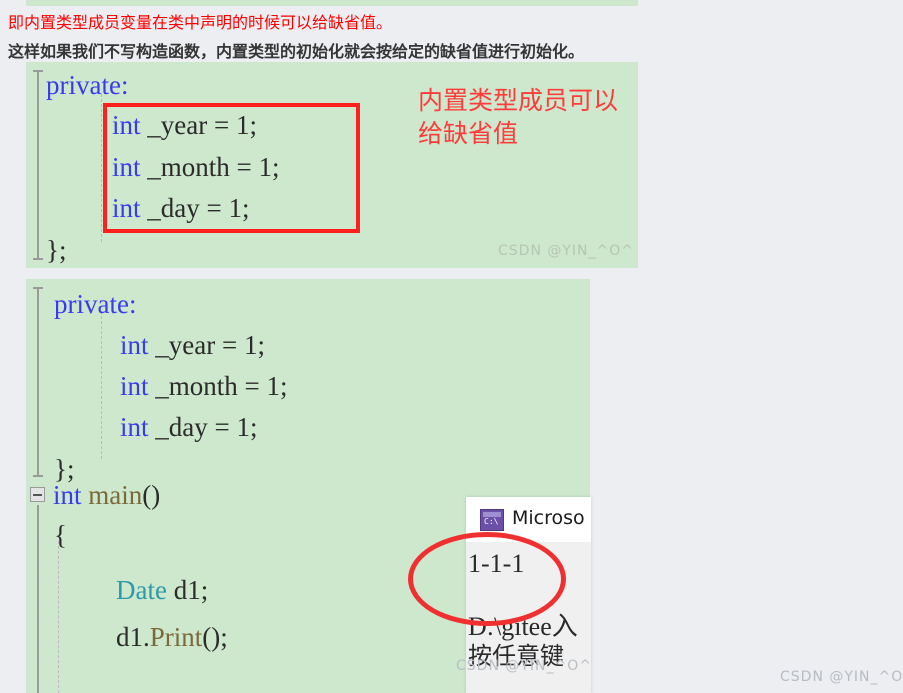 Image resolution: width=903 pixels, height=693 pixels. What do you see at coordinates (52, 0) in the screenshot?
I see `top-partial-code-text: };` at bounding box center [52, 0].